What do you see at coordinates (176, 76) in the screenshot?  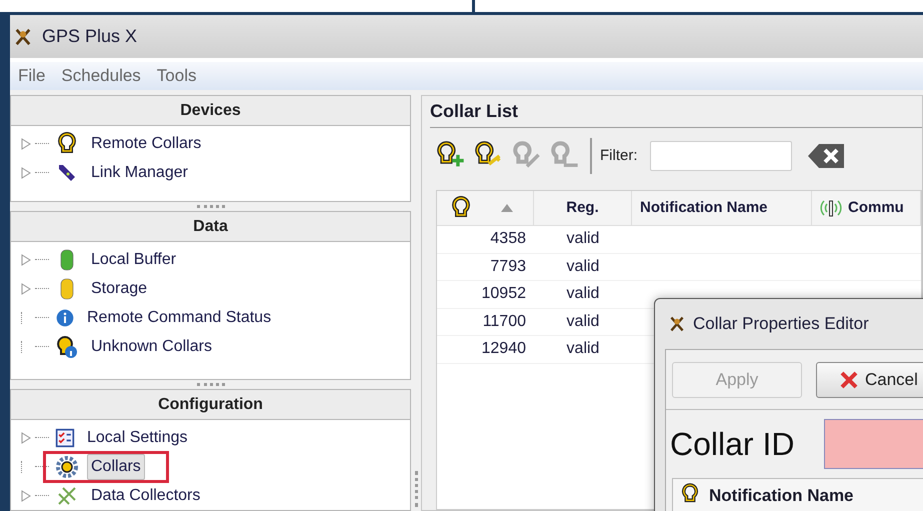 I see `menu-item: Tools` at bounding box center [176, 76].